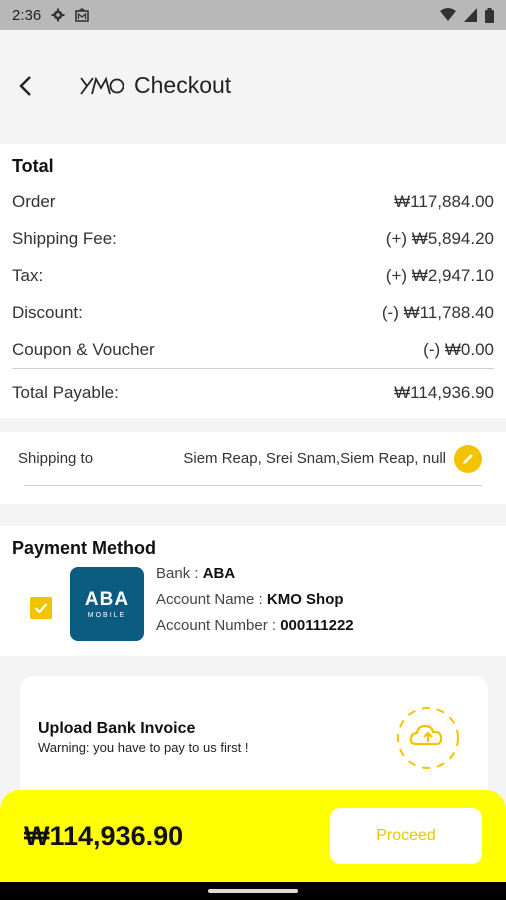  Describe the element at coordinates (104, 835) in the screenshot. I see `footer-total: ₩114,936.90` at that location.